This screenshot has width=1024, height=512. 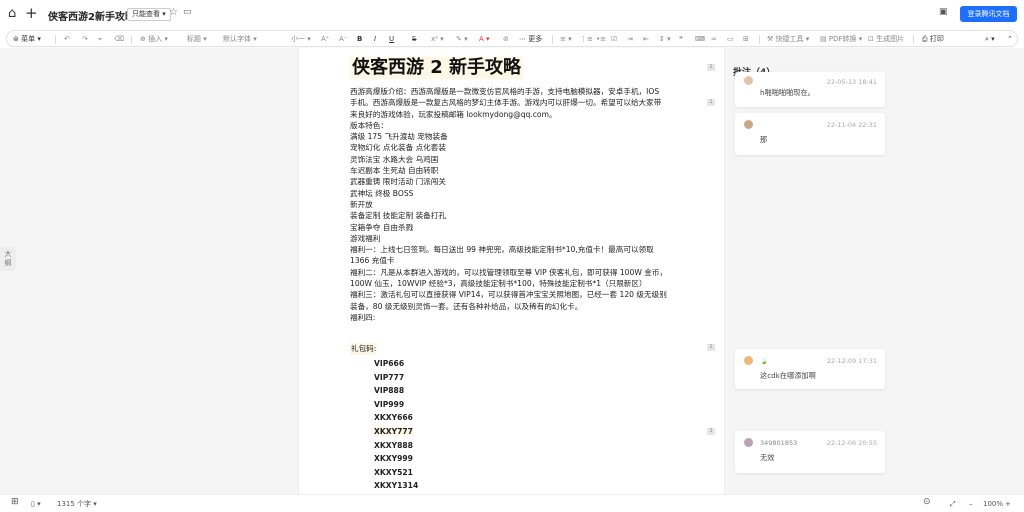 What do you see at coordinates (173, 13) in the screenshot?
I see `star-icon: ☆` at bounding box center [173, 13].